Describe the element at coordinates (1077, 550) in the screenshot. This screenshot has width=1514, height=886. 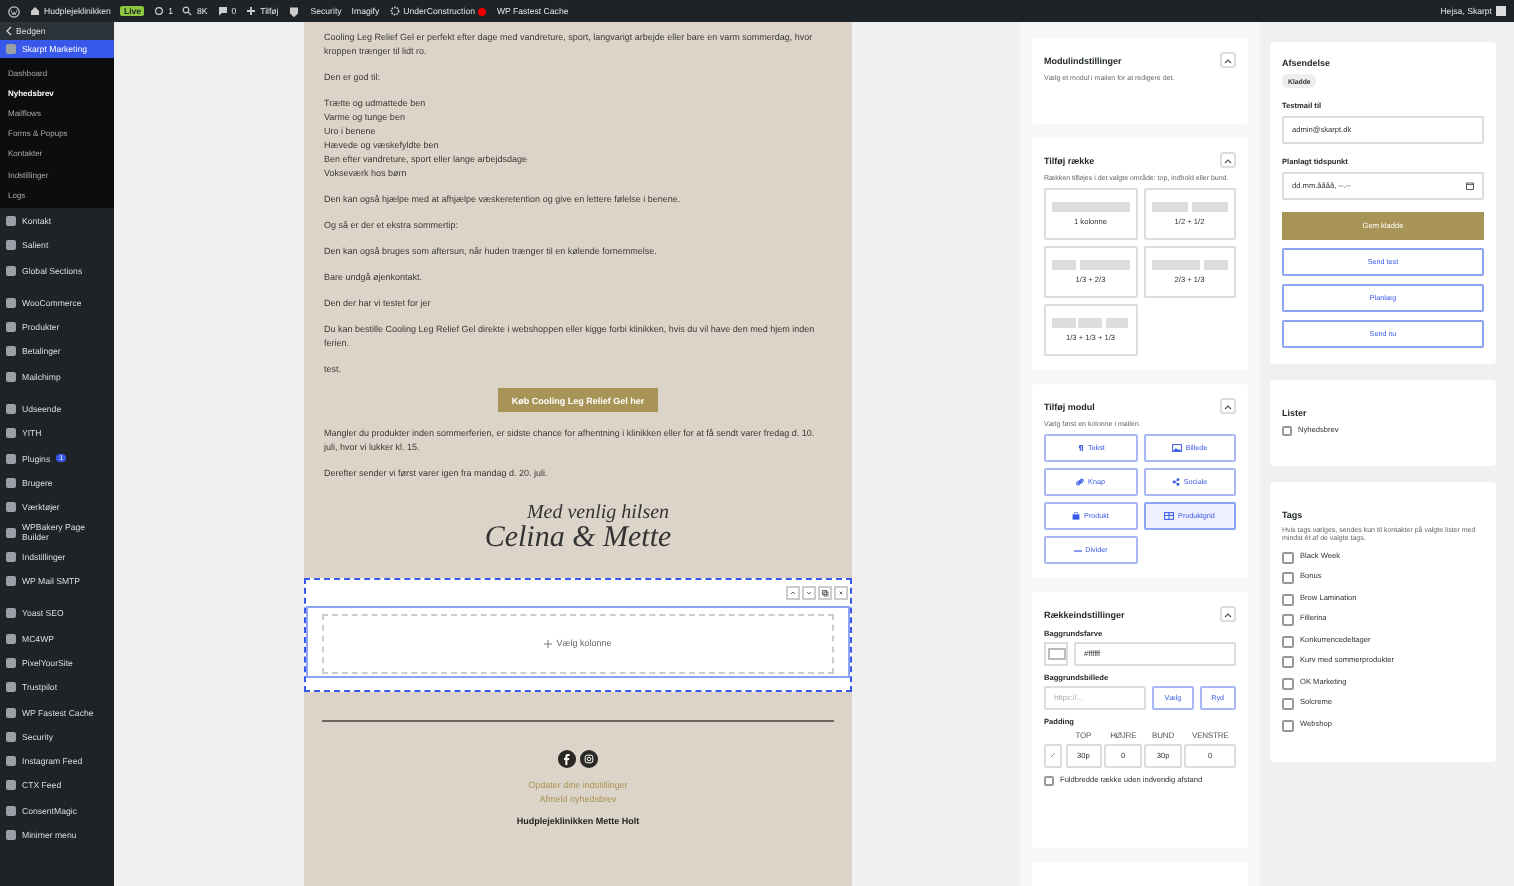
I see `line-icon` at that location.